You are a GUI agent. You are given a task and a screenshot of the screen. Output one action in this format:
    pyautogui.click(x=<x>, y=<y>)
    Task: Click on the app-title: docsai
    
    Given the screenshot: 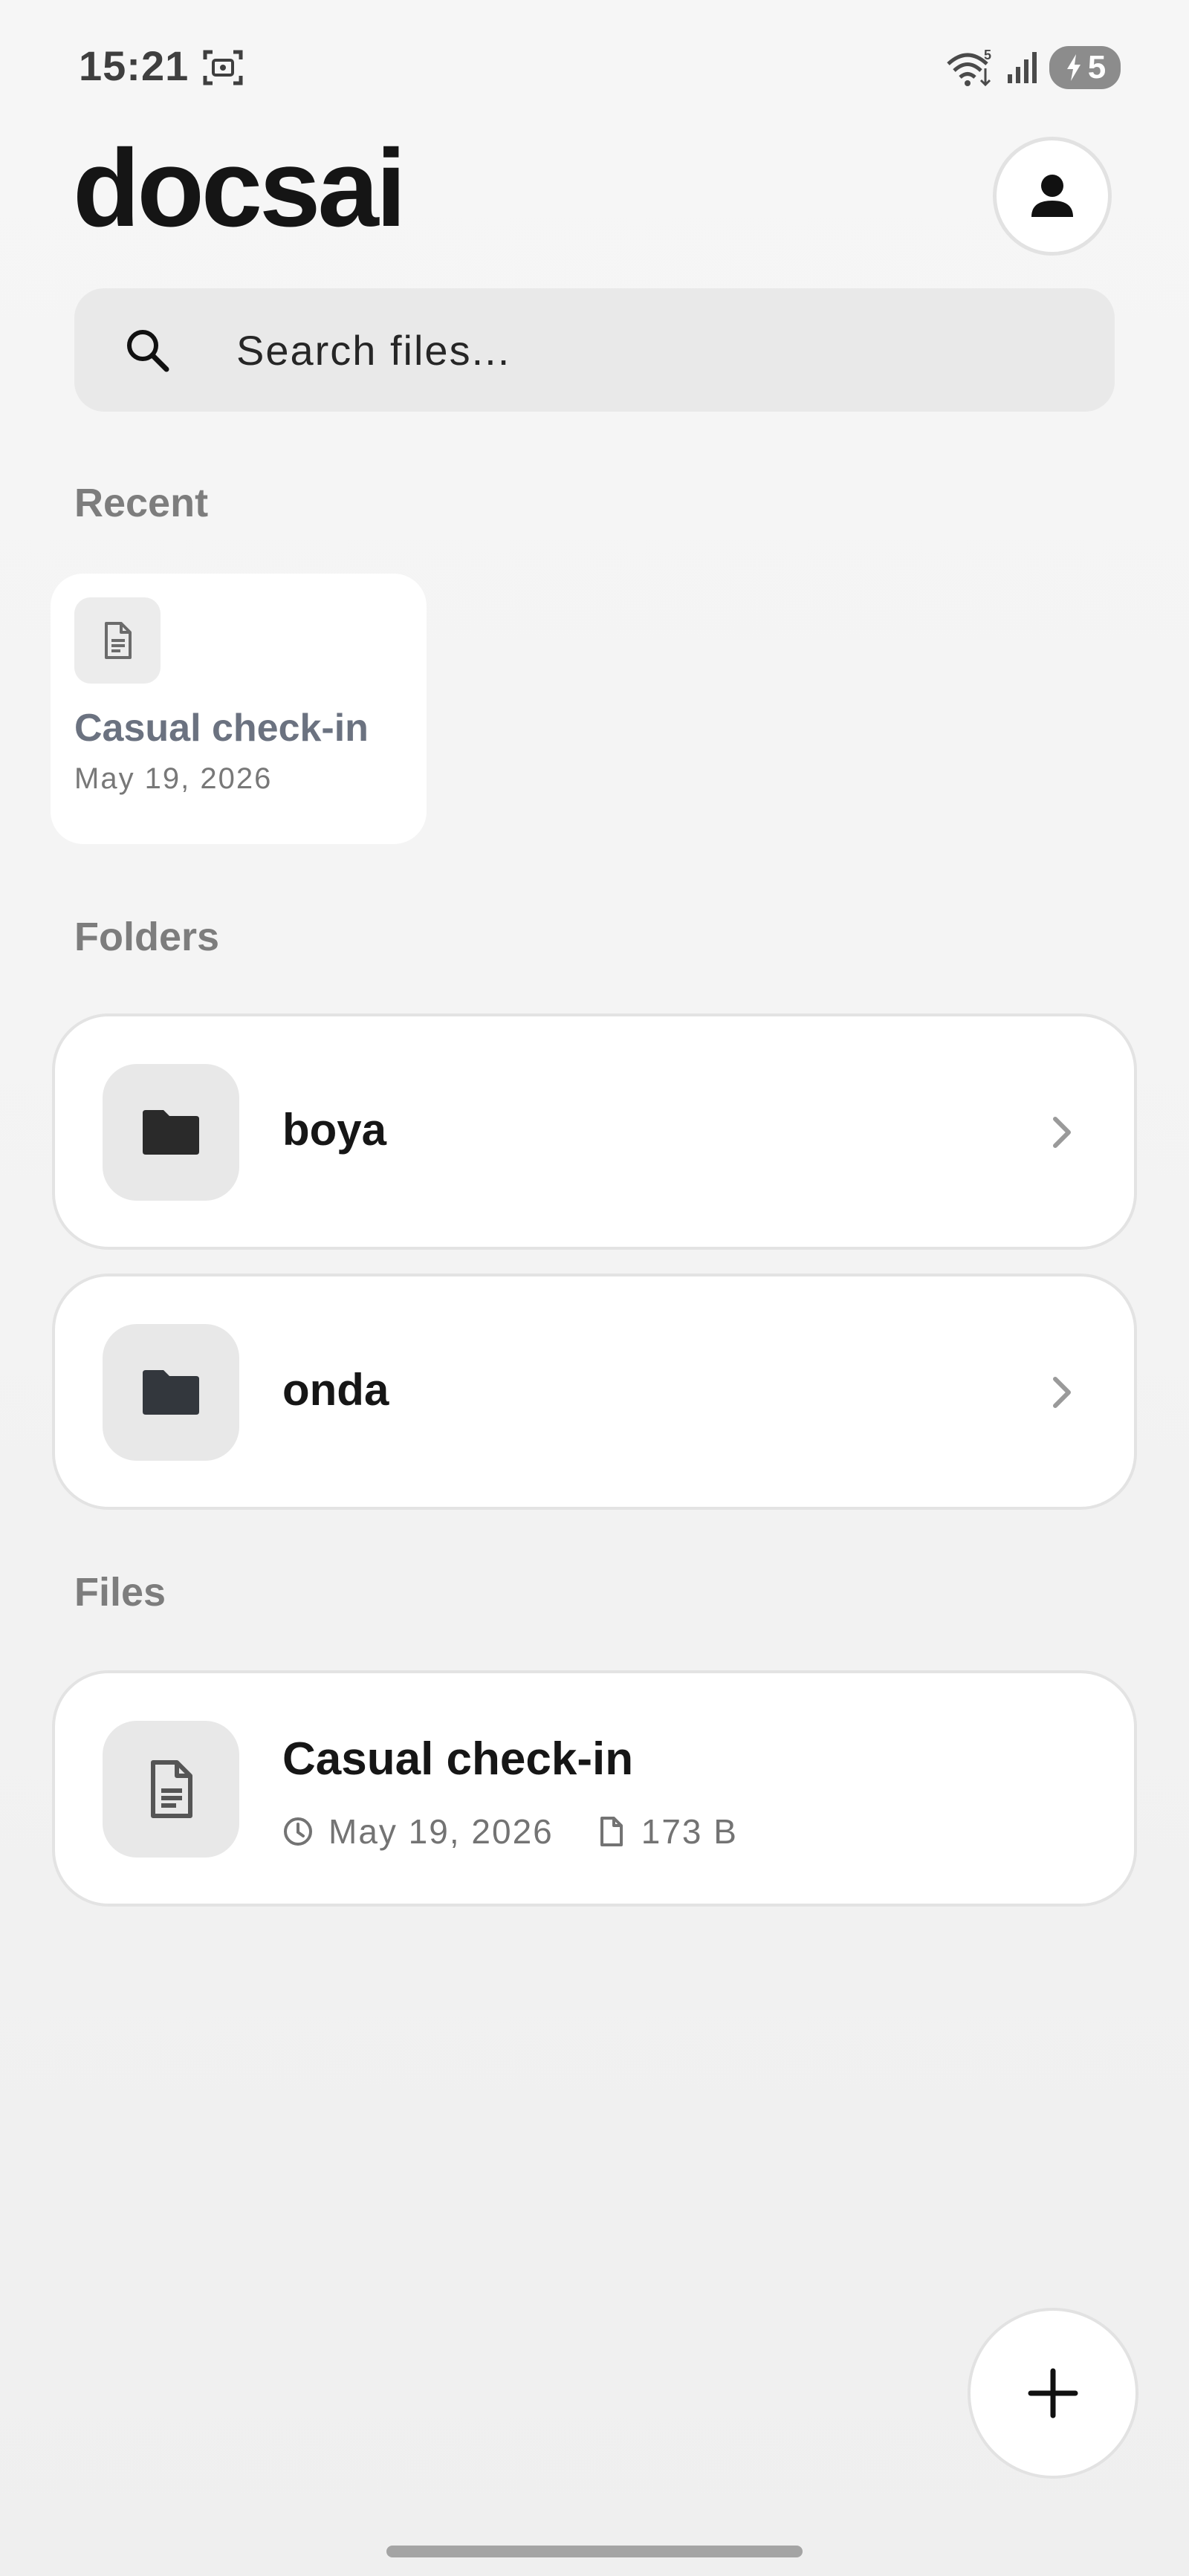 What is the action you would take?
    pyautogui.click(x=239, y=188)
    